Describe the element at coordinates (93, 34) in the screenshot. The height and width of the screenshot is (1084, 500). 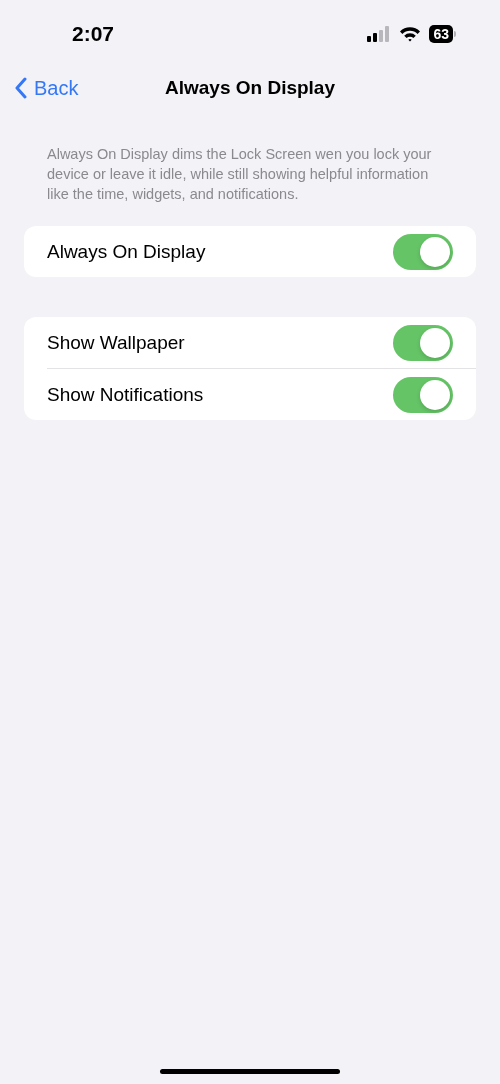
I see `status-time: 2:07` at that location.